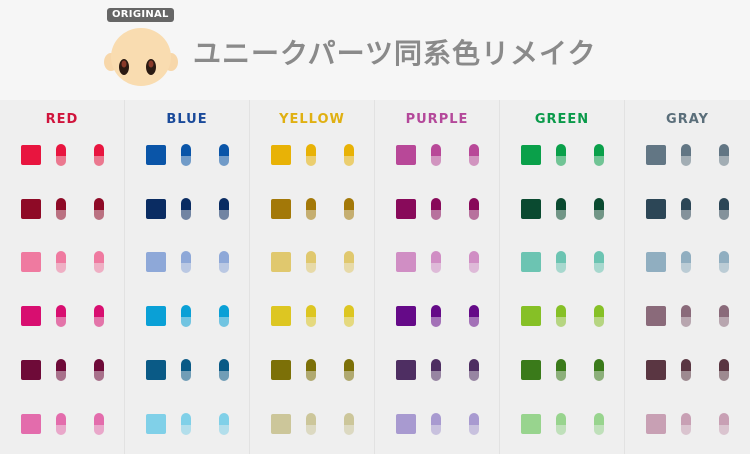 The height and width of the screenshot is (454, 750). What do you see at coordinates (687, 119) in the screenshot?
I see `column-title: GRAY` at bounding box center [687, 119].